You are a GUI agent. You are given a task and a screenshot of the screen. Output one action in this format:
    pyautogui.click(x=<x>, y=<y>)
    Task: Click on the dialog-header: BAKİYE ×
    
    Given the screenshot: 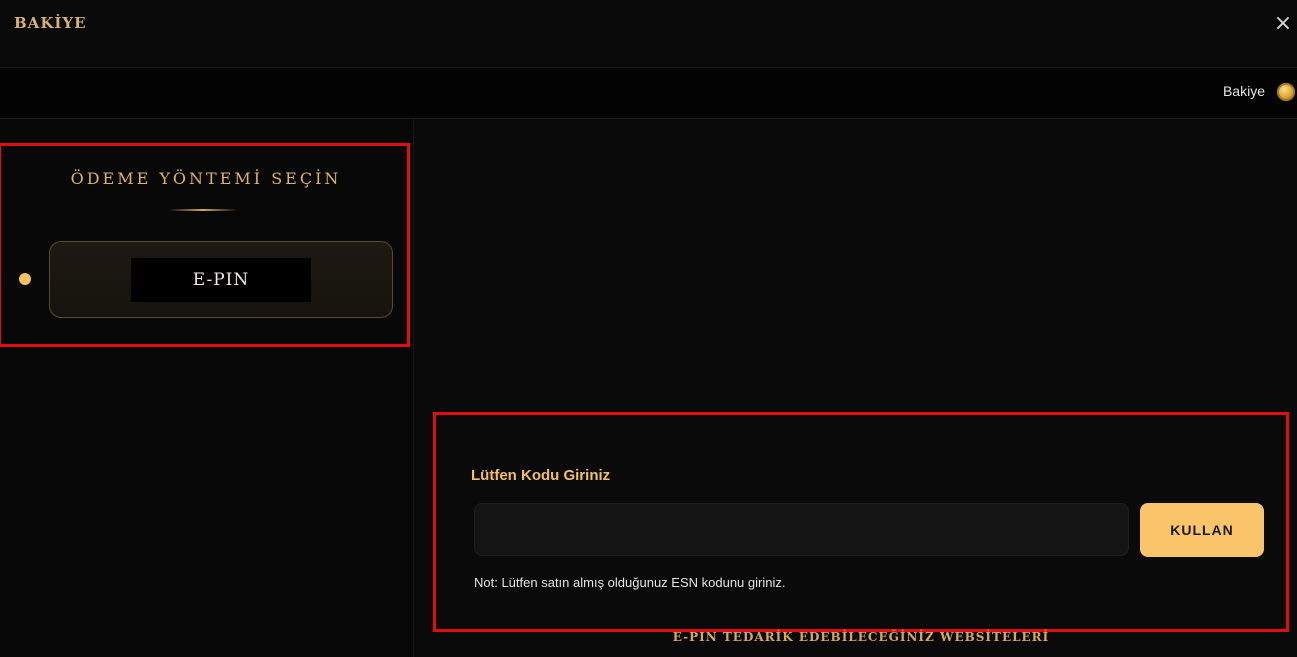 What is the action you would take?
    pyautogui.click(x=648, y=34)
    